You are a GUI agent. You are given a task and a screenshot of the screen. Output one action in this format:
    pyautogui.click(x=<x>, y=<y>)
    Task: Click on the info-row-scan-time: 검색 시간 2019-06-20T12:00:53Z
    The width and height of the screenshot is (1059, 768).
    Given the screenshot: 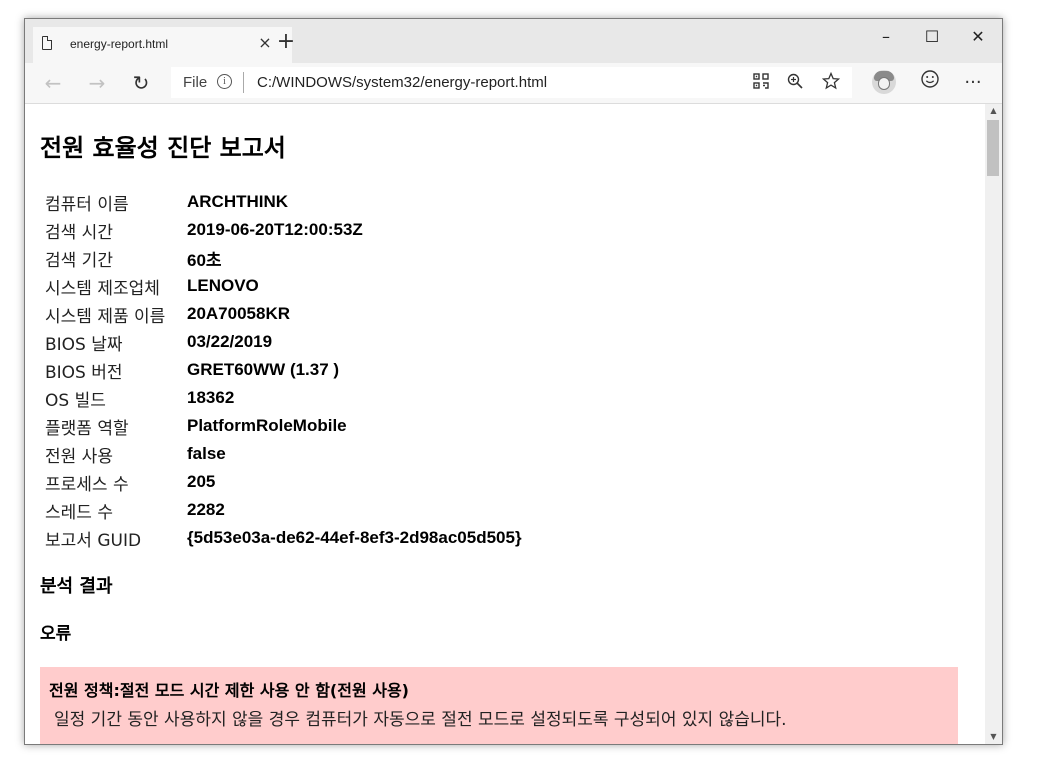 What is the action you would take?
    pyautogui.click(x=283, y=230)
    